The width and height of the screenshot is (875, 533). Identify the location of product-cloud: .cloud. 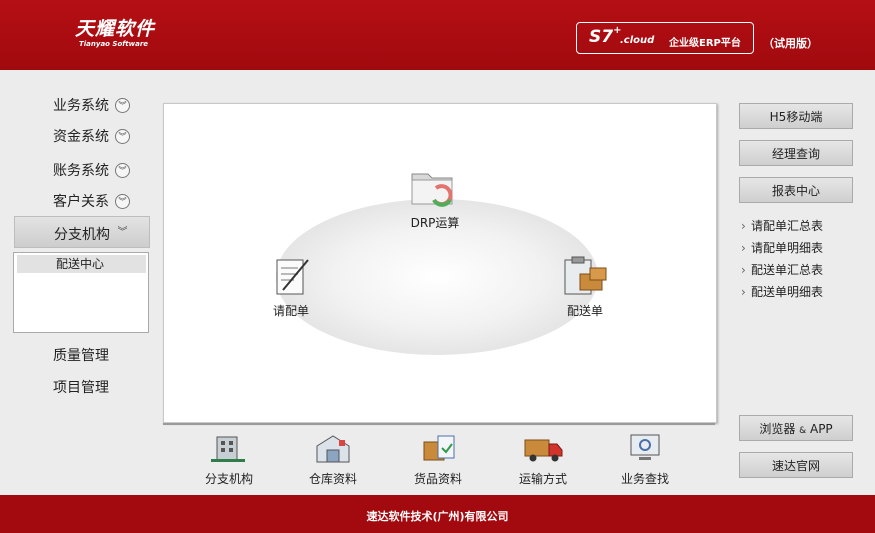
(637, 40).